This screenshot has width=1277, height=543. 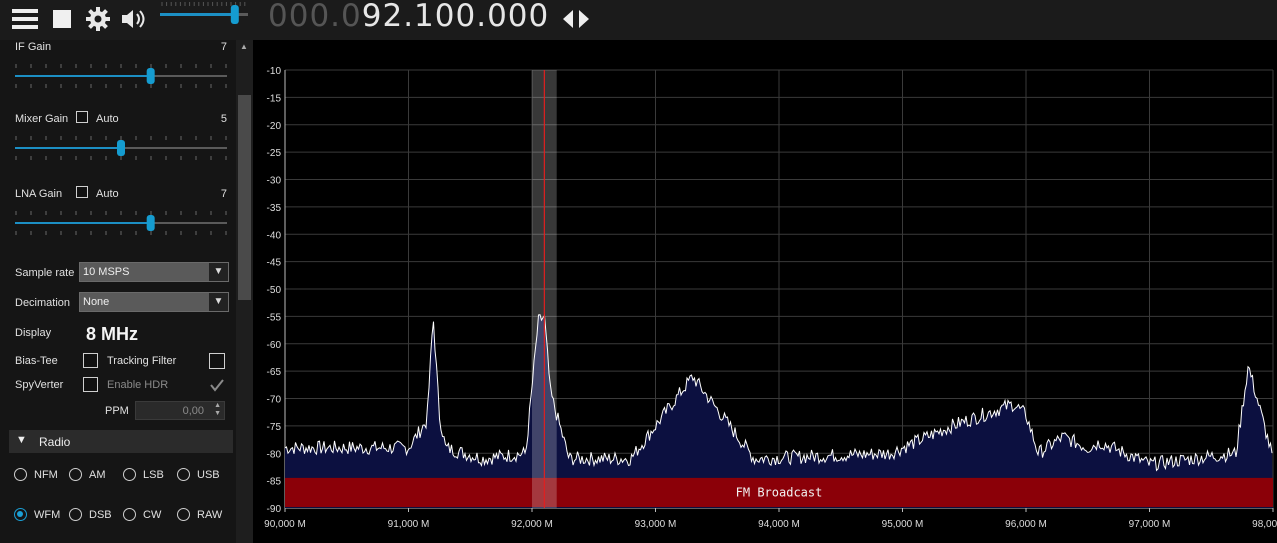 I want to click on hamburger-menu-icon, so click(x=25, y=19).